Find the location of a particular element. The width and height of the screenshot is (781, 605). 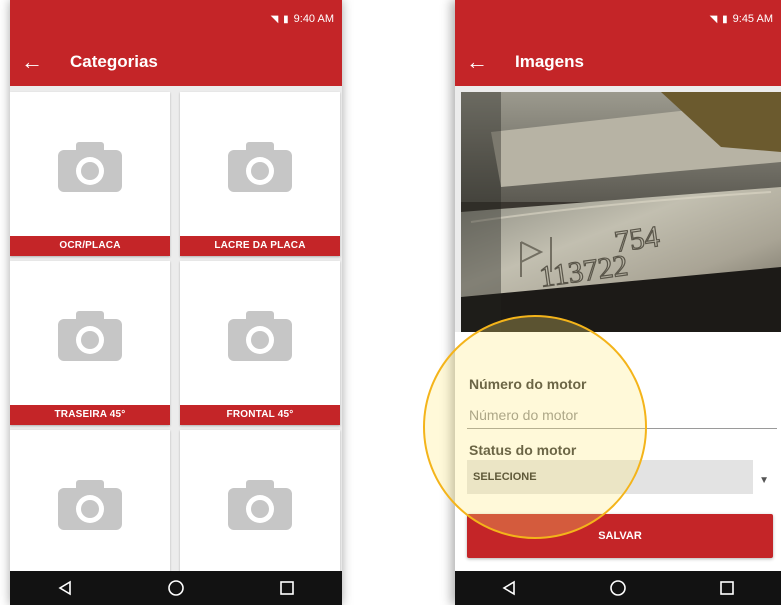

motor-status-select: SELECIONE is located at coordinates (610, 477).